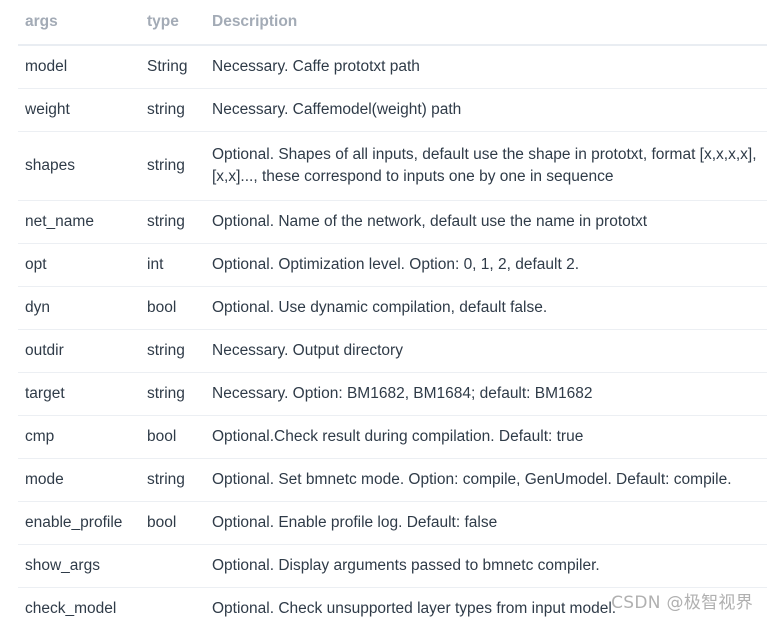 The width and height of the screenshot is (767, 630). I want to click on watermark: CSDN @极智视界, so click(682, 600).